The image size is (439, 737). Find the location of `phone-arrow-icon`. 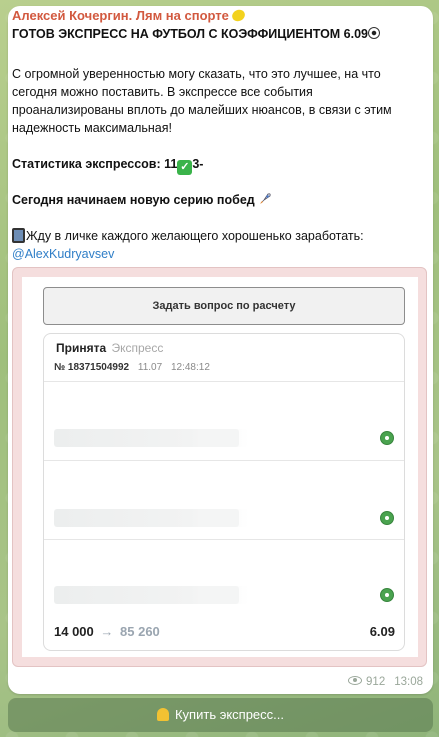

phone-arrow-icon is located at coordinates (18, 235).